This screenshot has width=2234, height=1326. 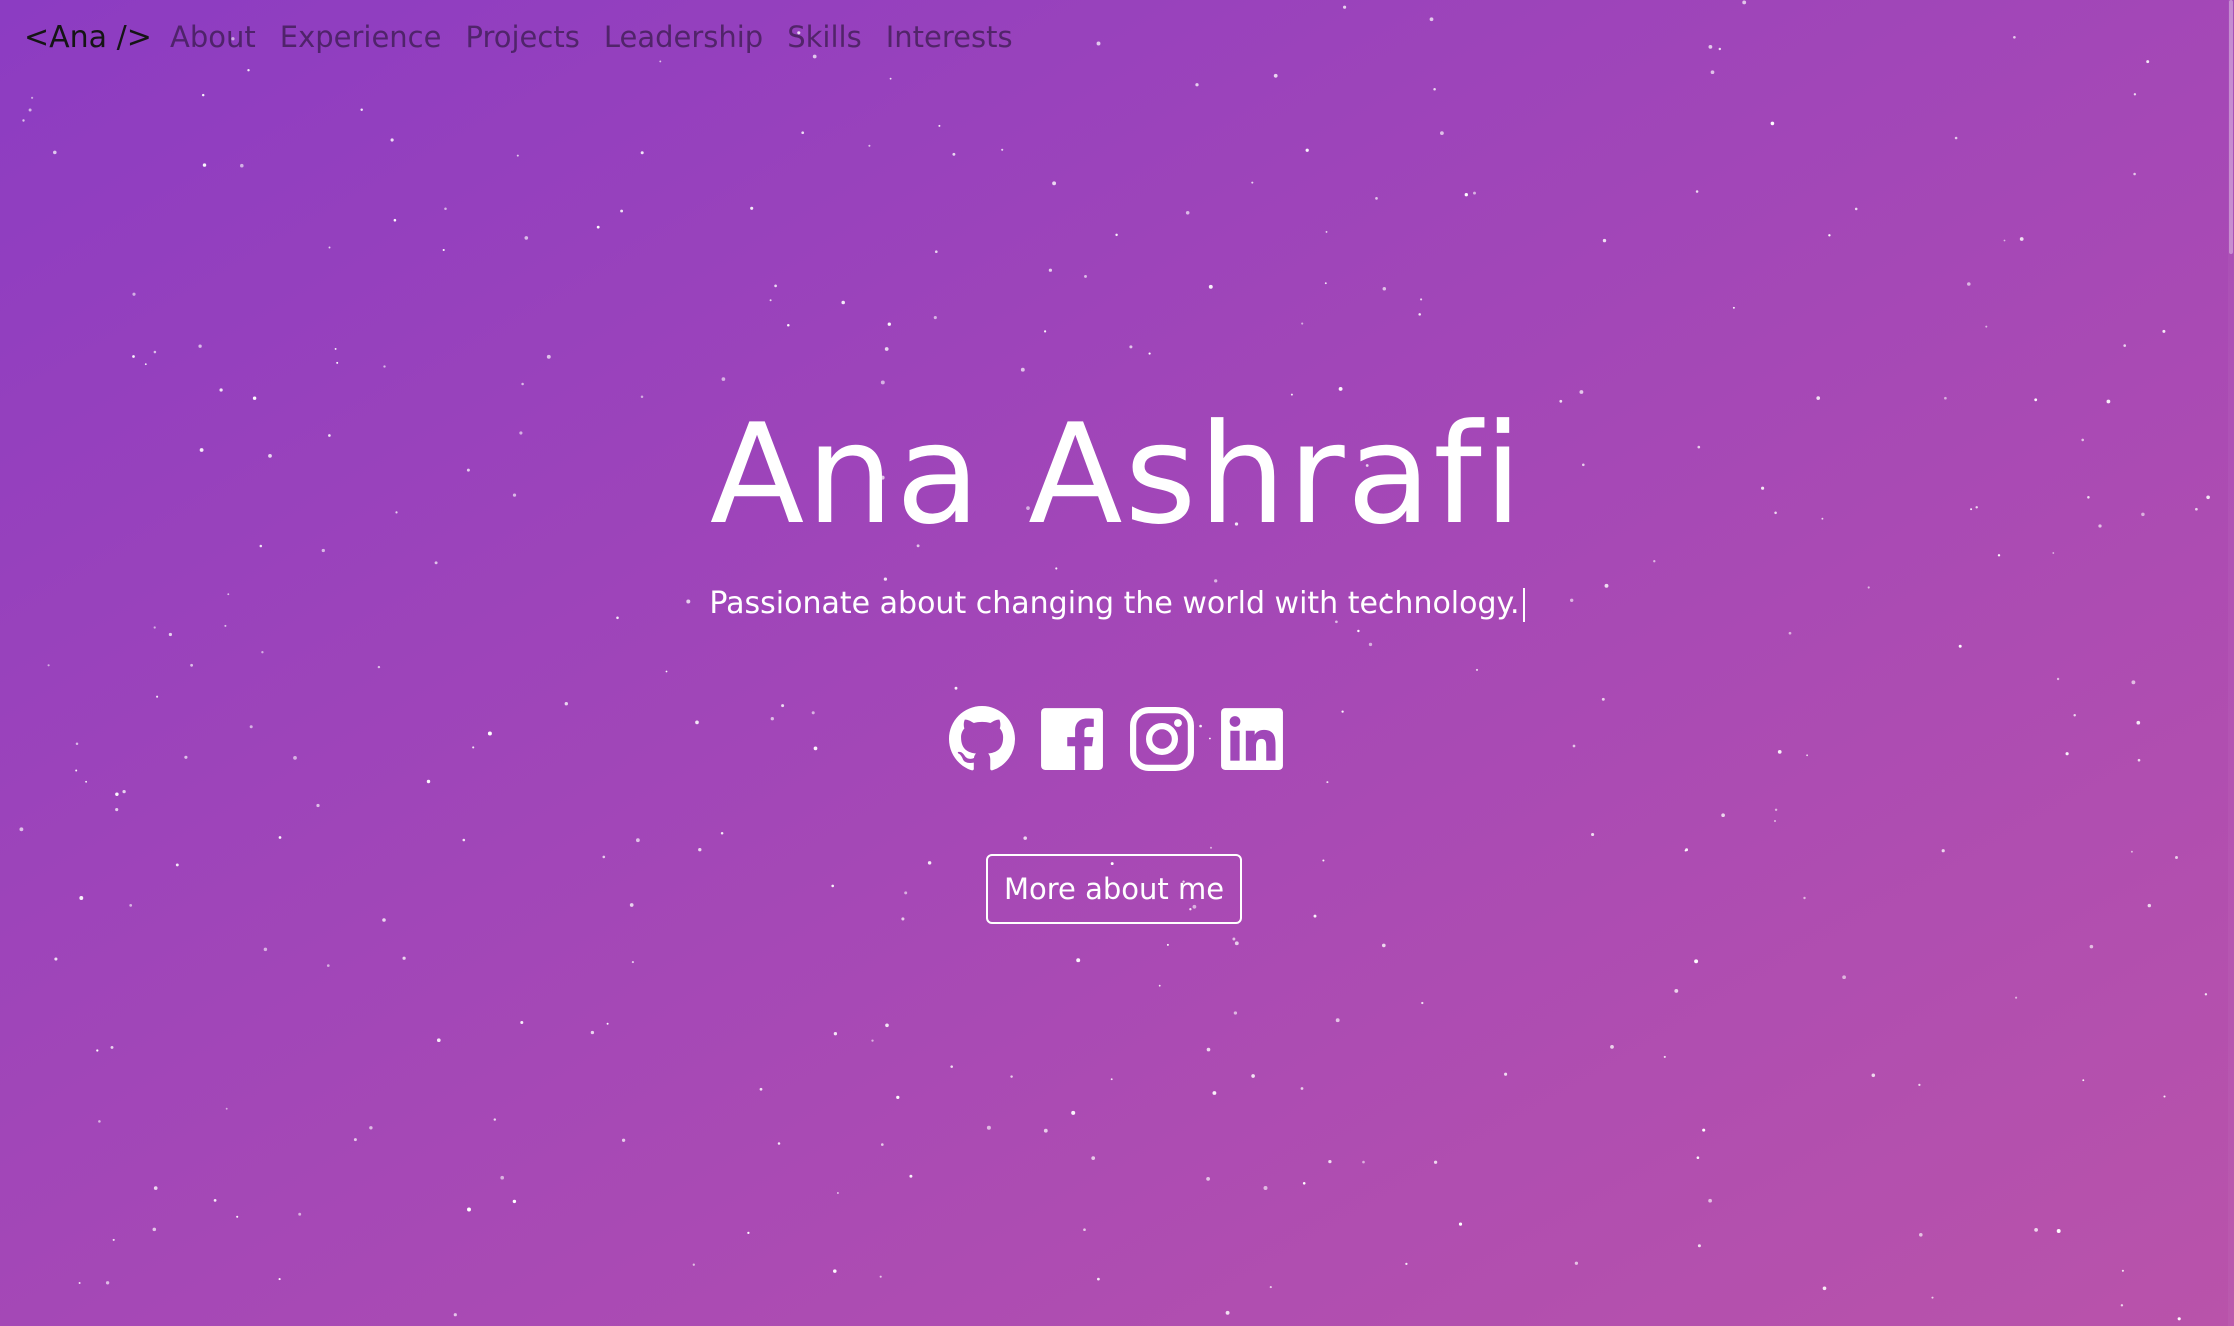 I want to click on github-link, so click(x=982, y=739).